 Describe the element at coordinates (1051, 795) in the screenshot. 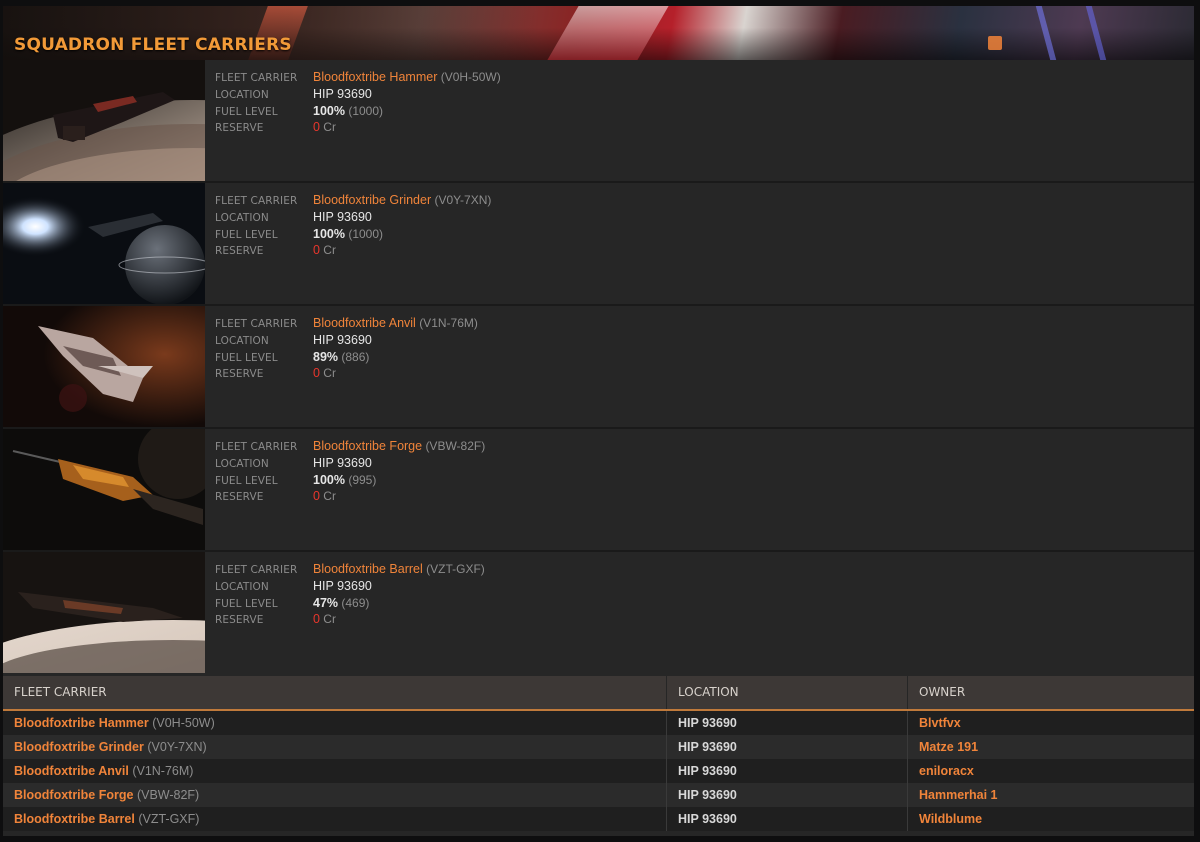

I see `owner-link: Hammerhai 1` at that location.